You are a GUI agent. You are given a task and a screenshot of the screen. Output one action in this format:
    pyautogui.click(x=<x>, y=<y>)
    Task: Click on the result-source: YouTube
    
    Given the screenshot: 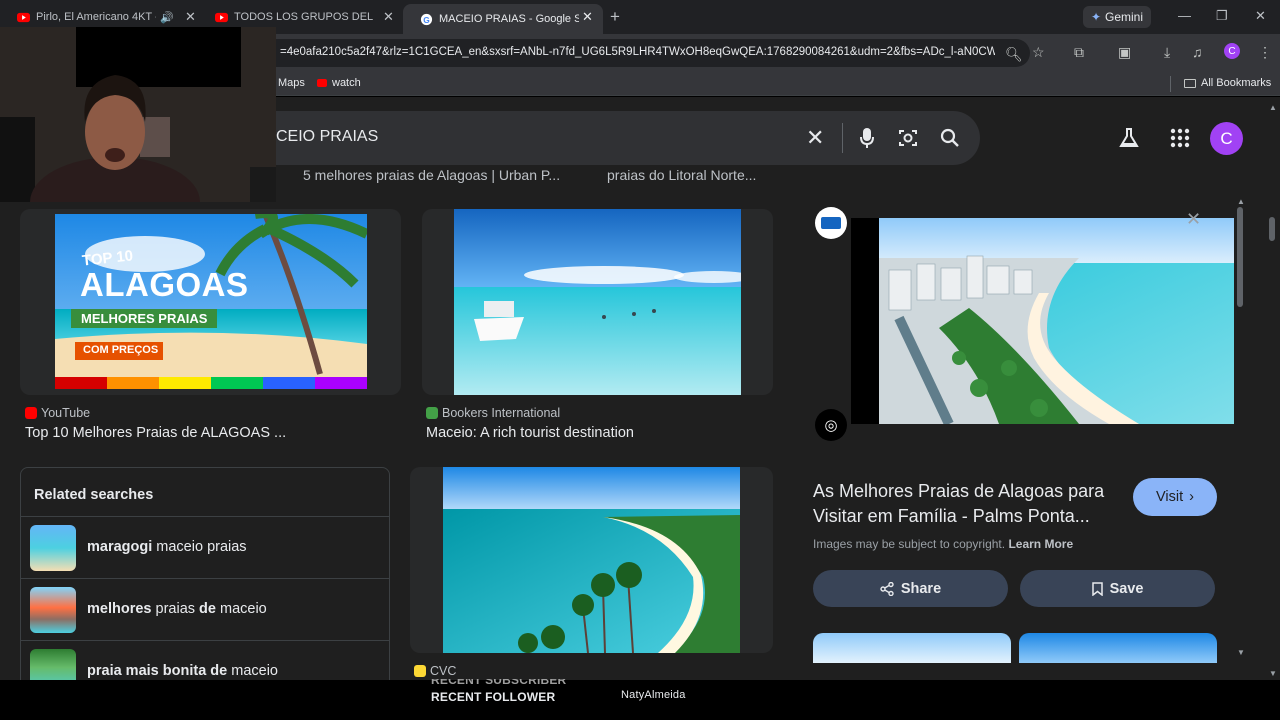 What is the action you would take?
    pyautogui.click(x=57, y=413)
    